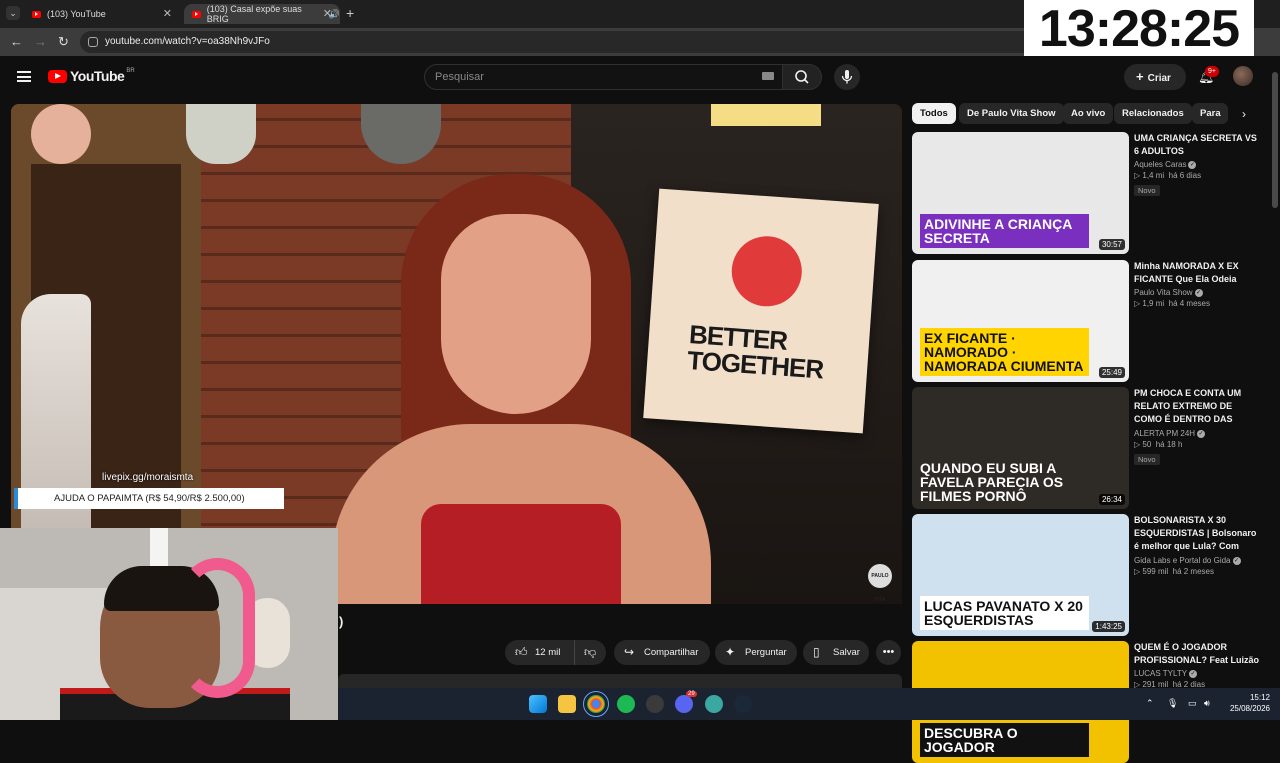  Describe the element at coordinates (1153, 113) in the screenshot. I see `chip-related: Relacionados` at that location.